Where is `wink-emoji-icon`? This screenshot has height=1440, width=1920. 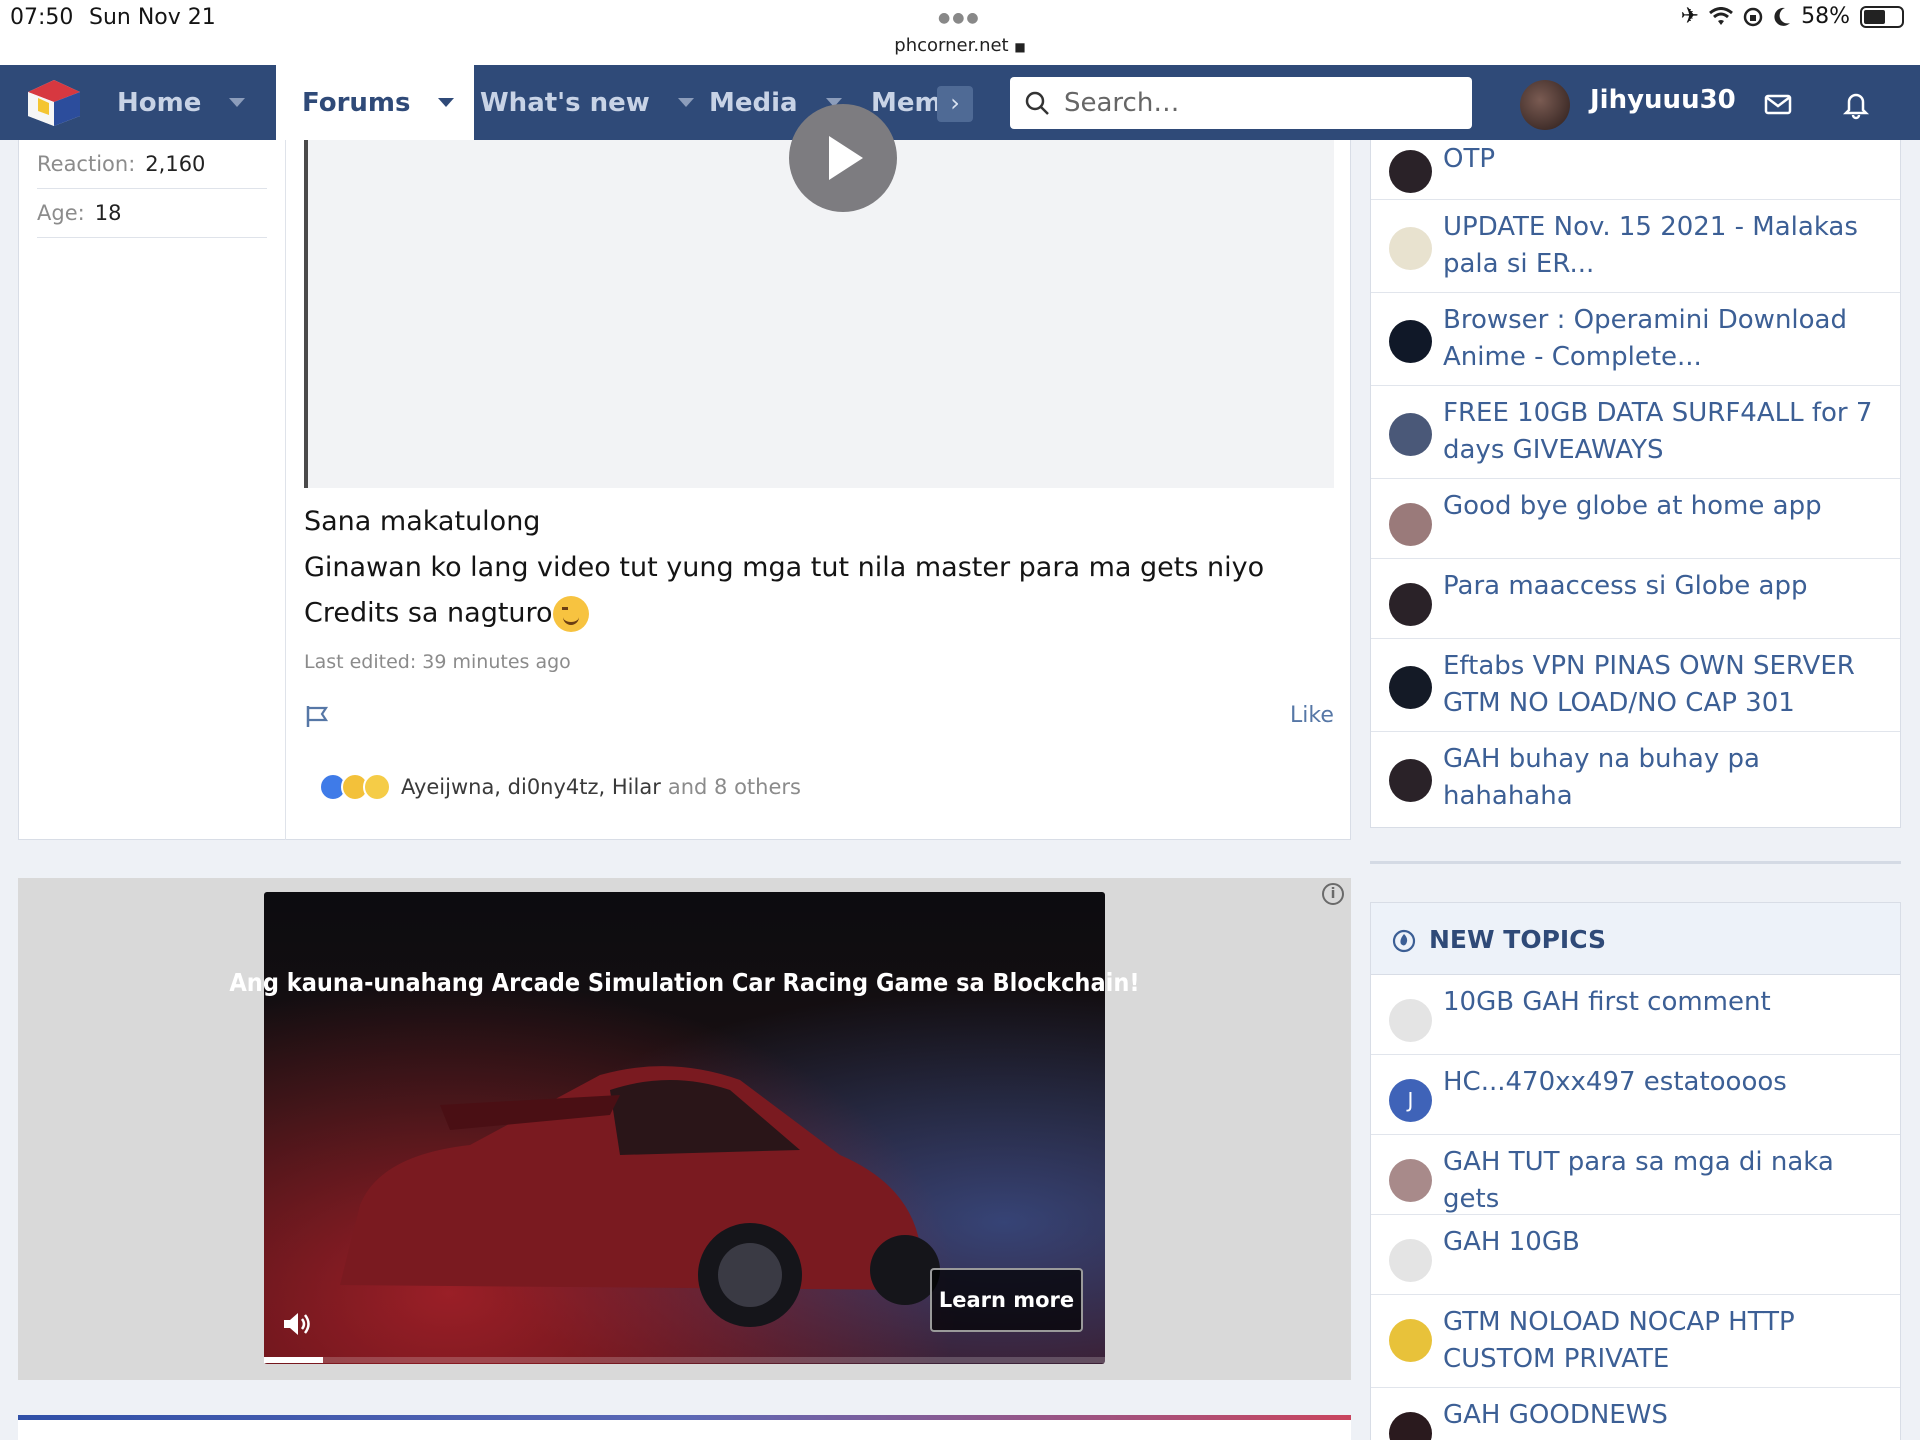
wink-emoji-icon is located at coordinates (570, 614).